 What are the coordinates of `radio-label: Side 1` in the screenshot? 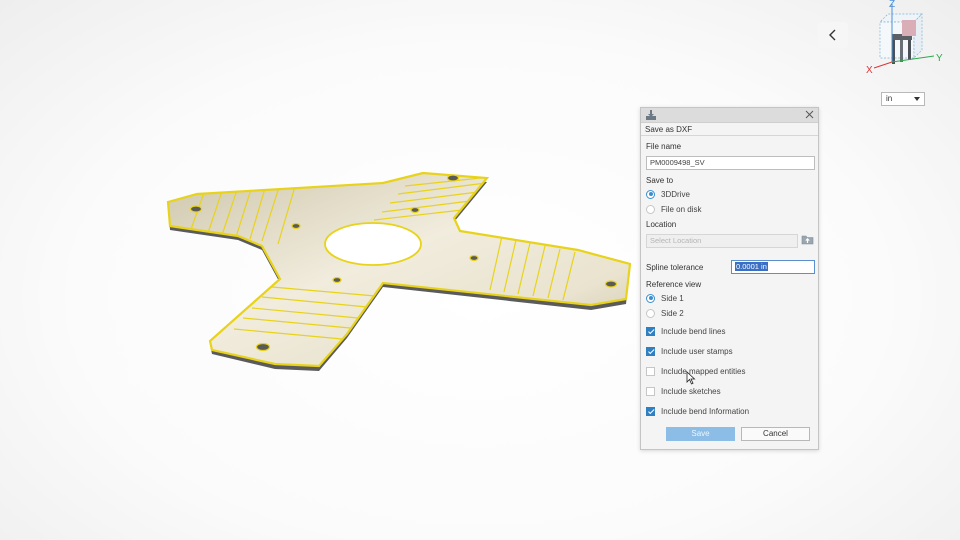 It's located at (672, 298).